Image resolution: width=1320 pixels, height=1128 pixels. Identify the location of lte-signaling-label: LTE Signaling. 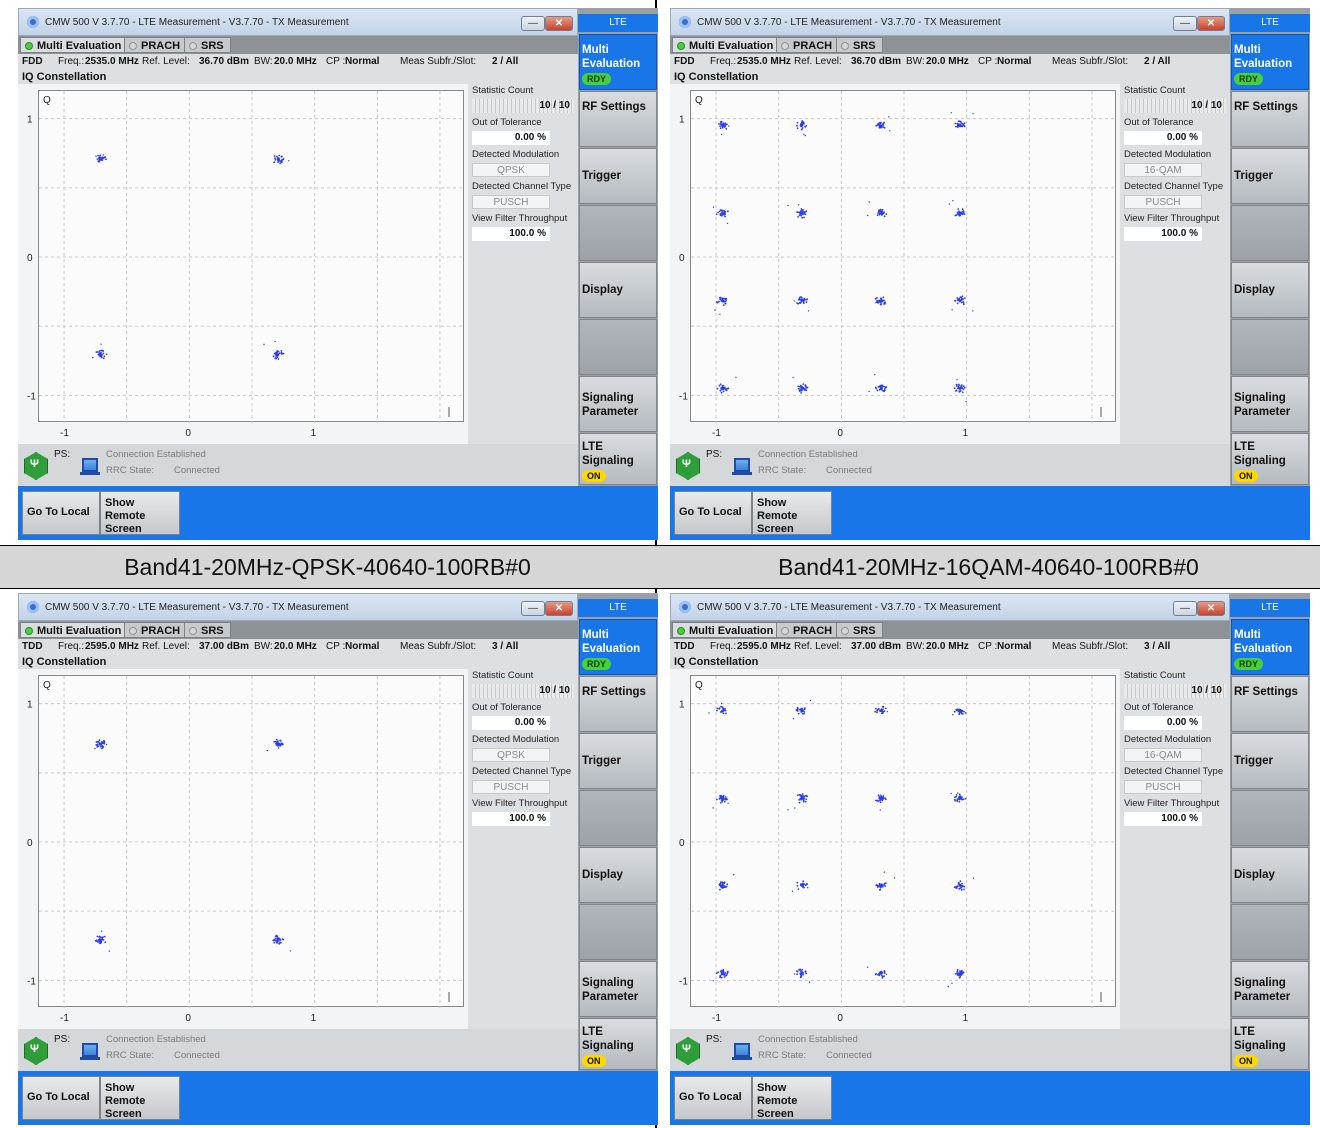
(608, 454).